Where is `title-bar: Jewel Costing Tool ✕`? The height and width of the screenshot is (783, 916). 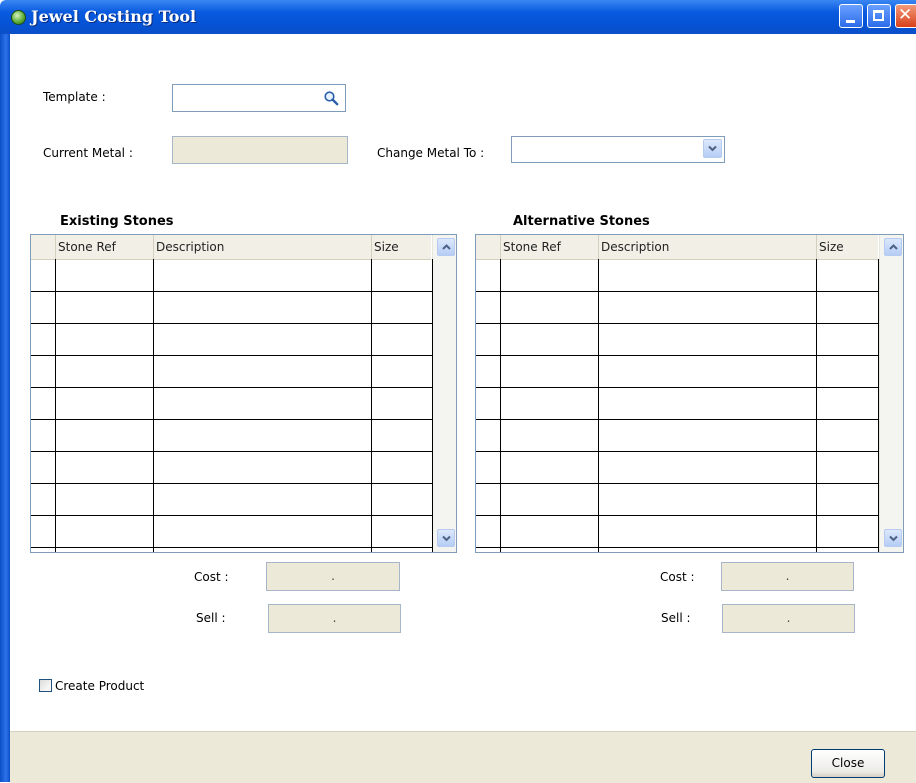 title-bar: Jewel Costing Tool ✕ is located at coordinates (458, 17).